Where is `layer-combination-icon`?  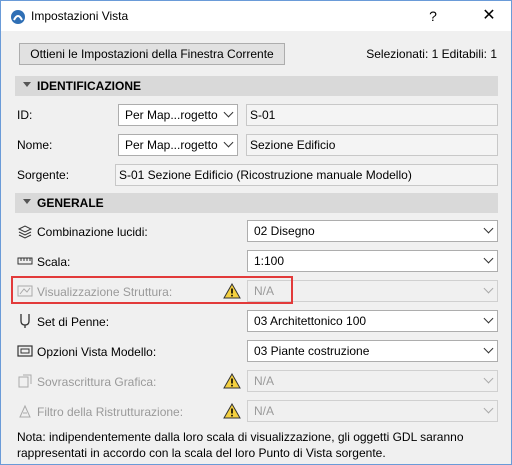 layer-combination-icon is located at coordinates (25, 232).